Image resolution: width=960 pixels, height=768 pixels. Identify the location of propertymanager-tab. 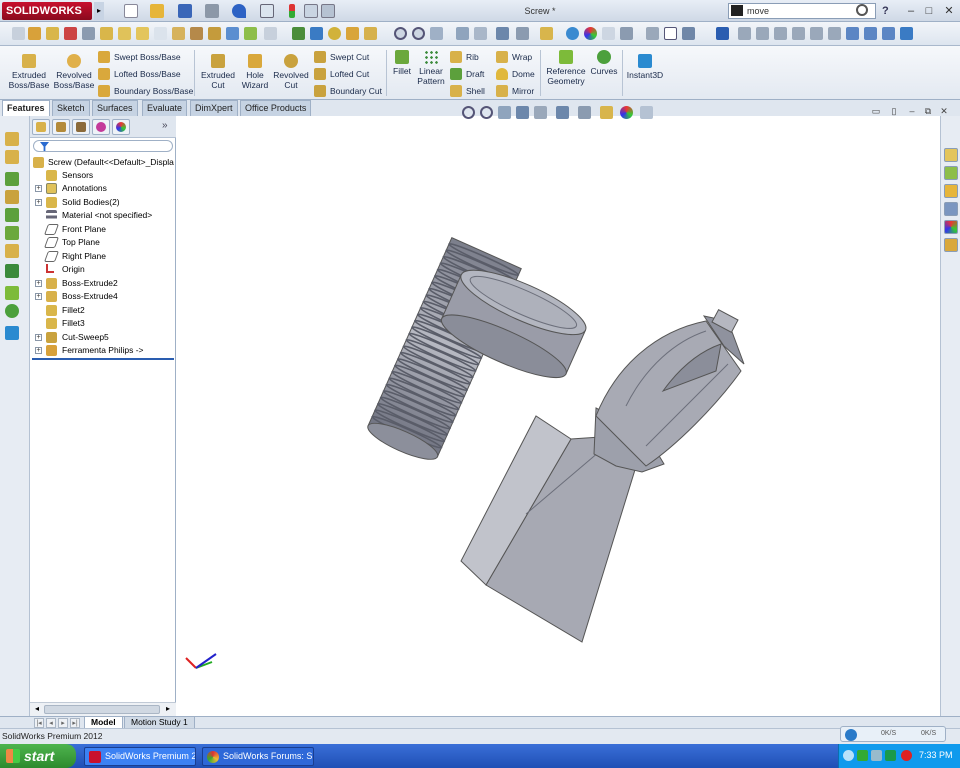
(61, 127).